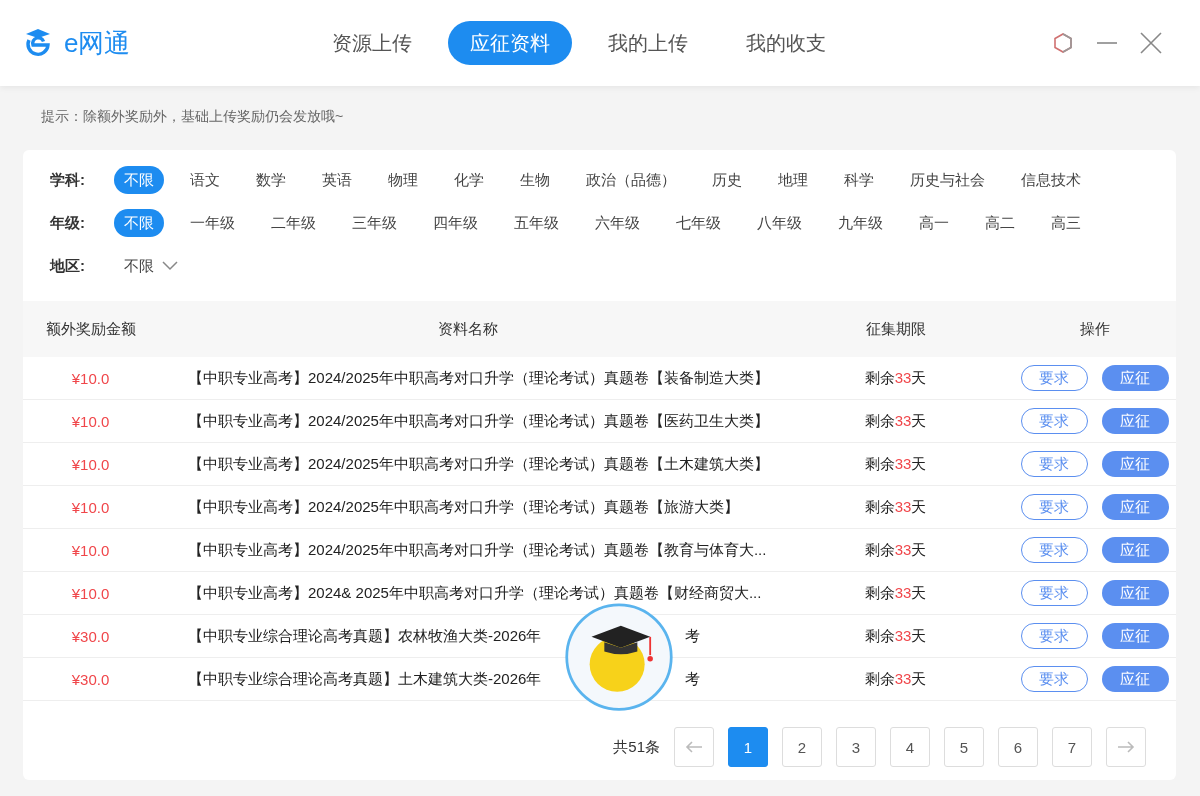 The width and height of the screenshot is (1200, 796). Describe the element at coordinates (68, 266) in the screenshot. I see `filter-label: 地区:` at that location.